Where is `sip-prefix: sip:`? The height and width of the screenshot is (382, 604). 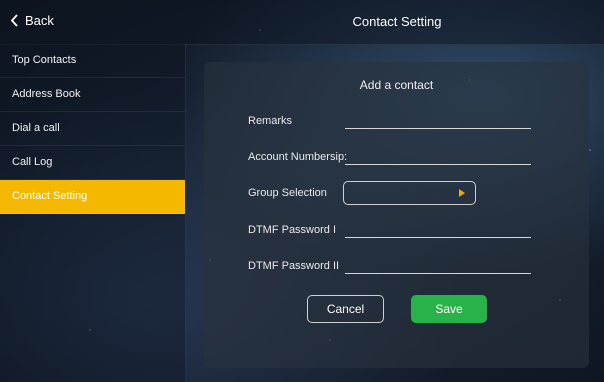 sip-prefix: sip: is located at coordinates (339, 157).